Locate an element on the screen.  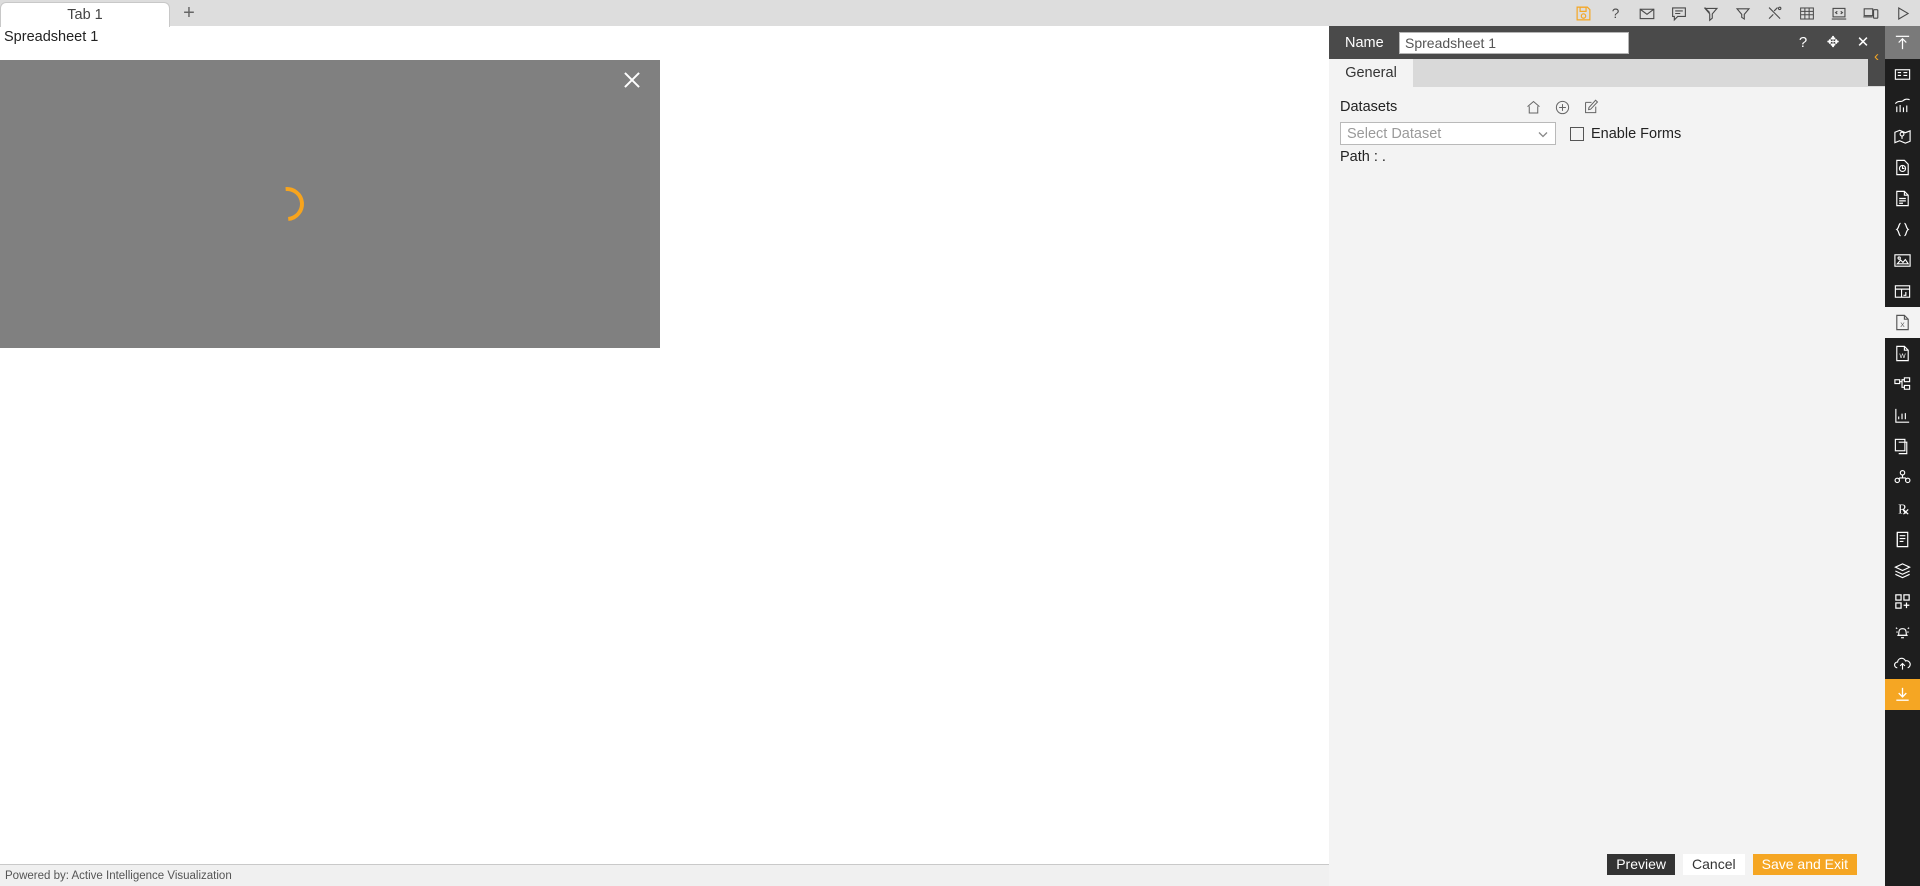
svg-text: X is located at coordinates (1902, 325).